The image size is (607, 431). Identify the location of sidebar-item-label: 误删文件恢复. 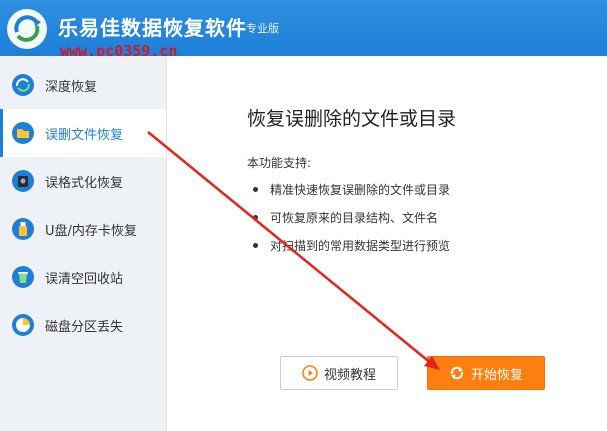
(84, 135).